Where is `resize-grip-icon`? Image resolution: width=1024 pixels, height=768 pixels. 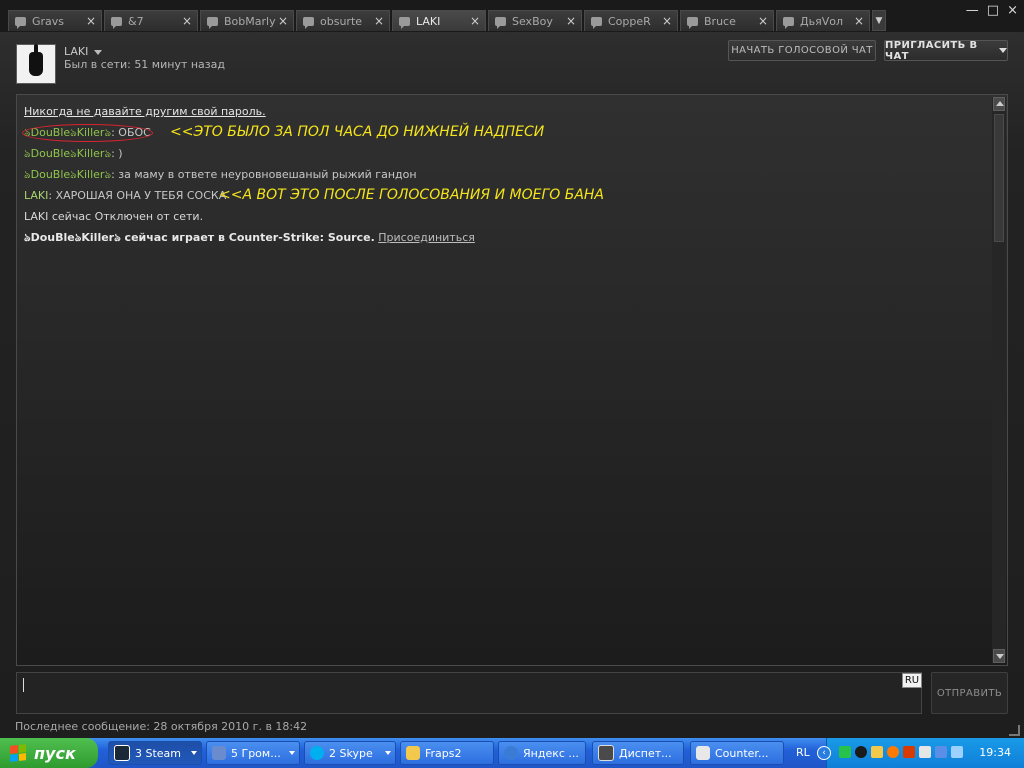 resize-grip-icon is located at coordinates (1014, 730).